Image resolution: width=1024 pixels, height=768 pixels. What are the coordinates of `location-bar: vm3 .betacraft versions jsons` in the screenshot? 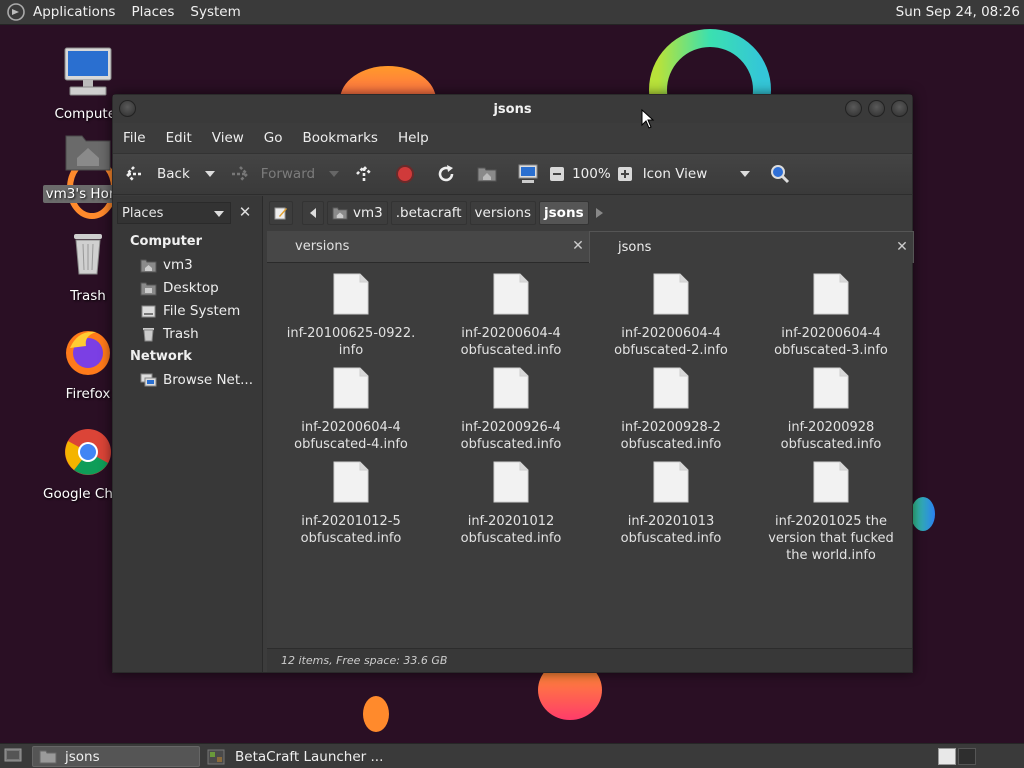 It's located at (590, 213).